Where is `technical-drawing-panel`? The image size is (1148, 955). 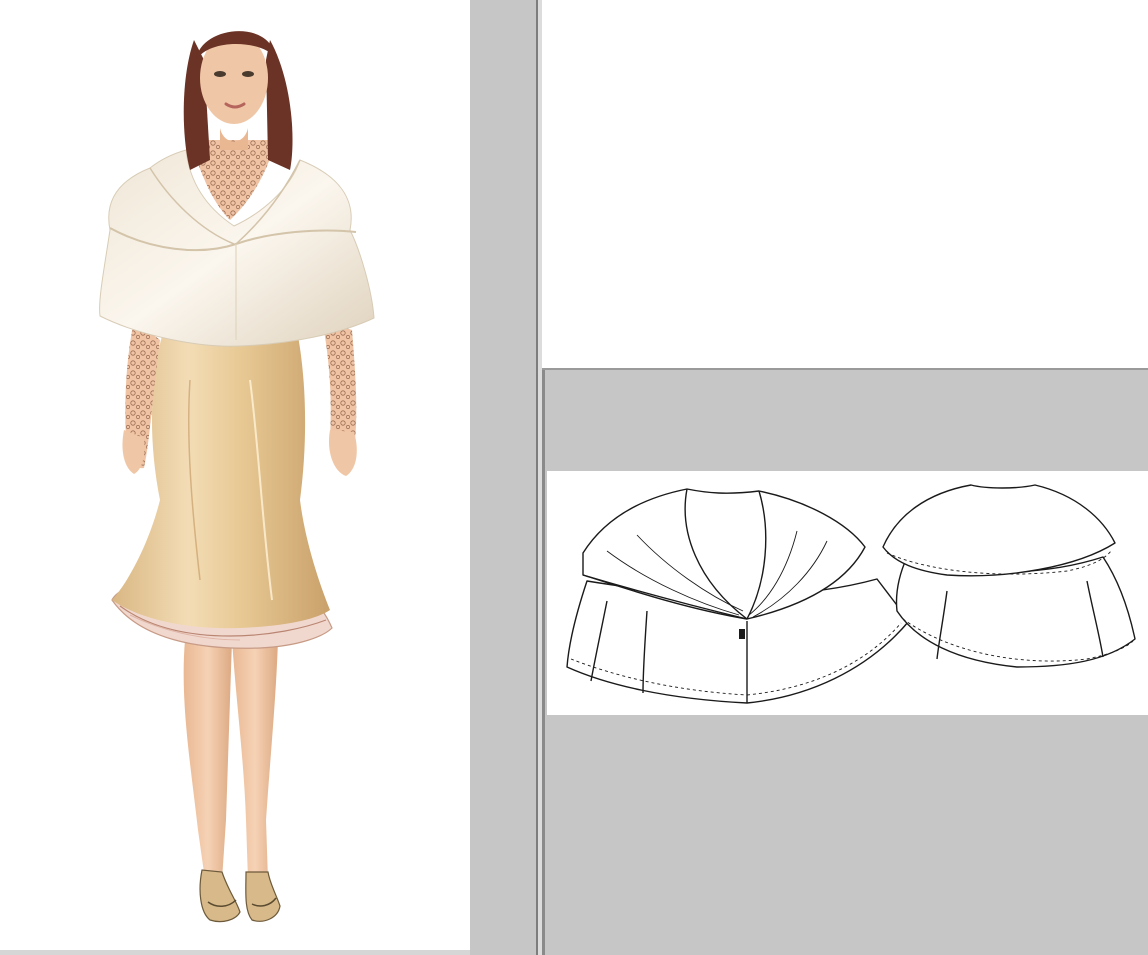 technical-drawing-panel is located at coordinates (847, 593).